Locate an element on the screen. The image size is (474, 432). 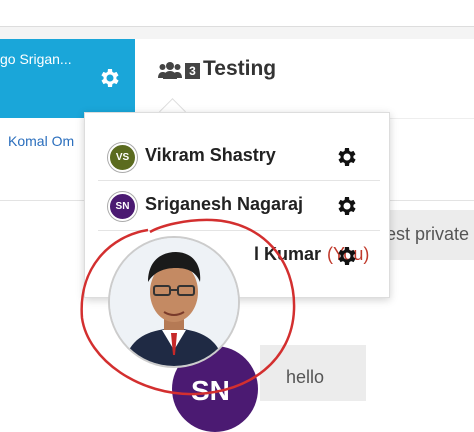
profile-photo is located at coordinates (174, 302).